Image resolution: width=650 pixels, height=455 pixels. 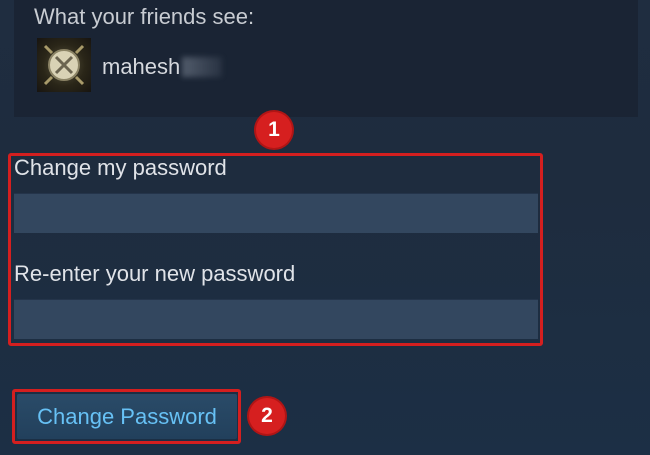 I want to click on username-text: mahesh, so click(x=141, y=66).